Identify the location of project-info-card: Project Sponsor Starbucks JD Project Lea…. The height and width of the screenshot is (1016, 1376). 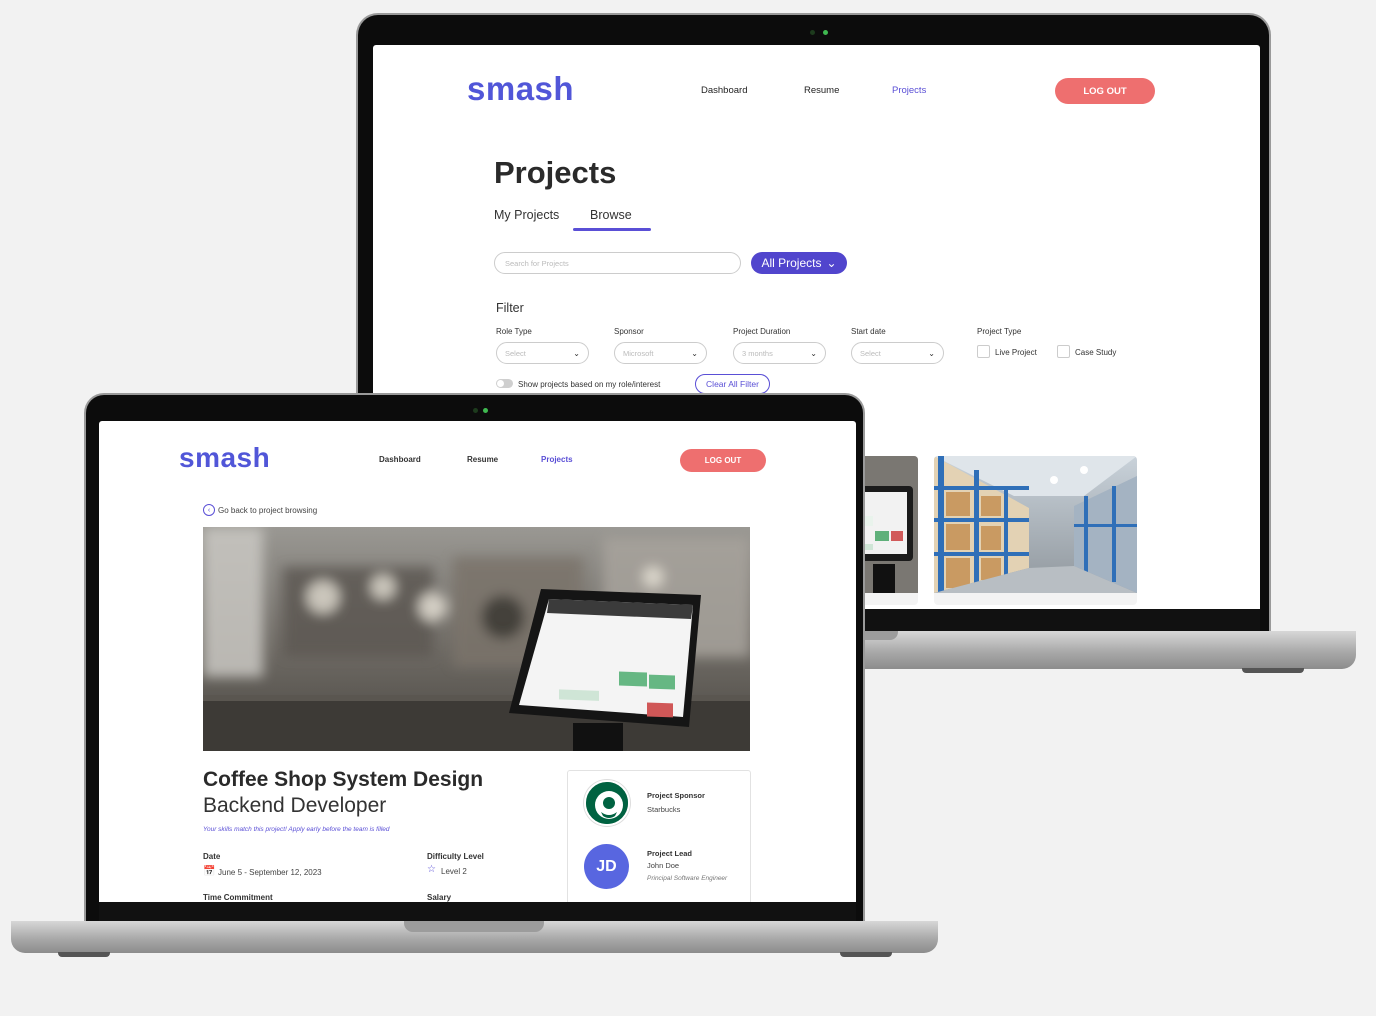
(659, 836).